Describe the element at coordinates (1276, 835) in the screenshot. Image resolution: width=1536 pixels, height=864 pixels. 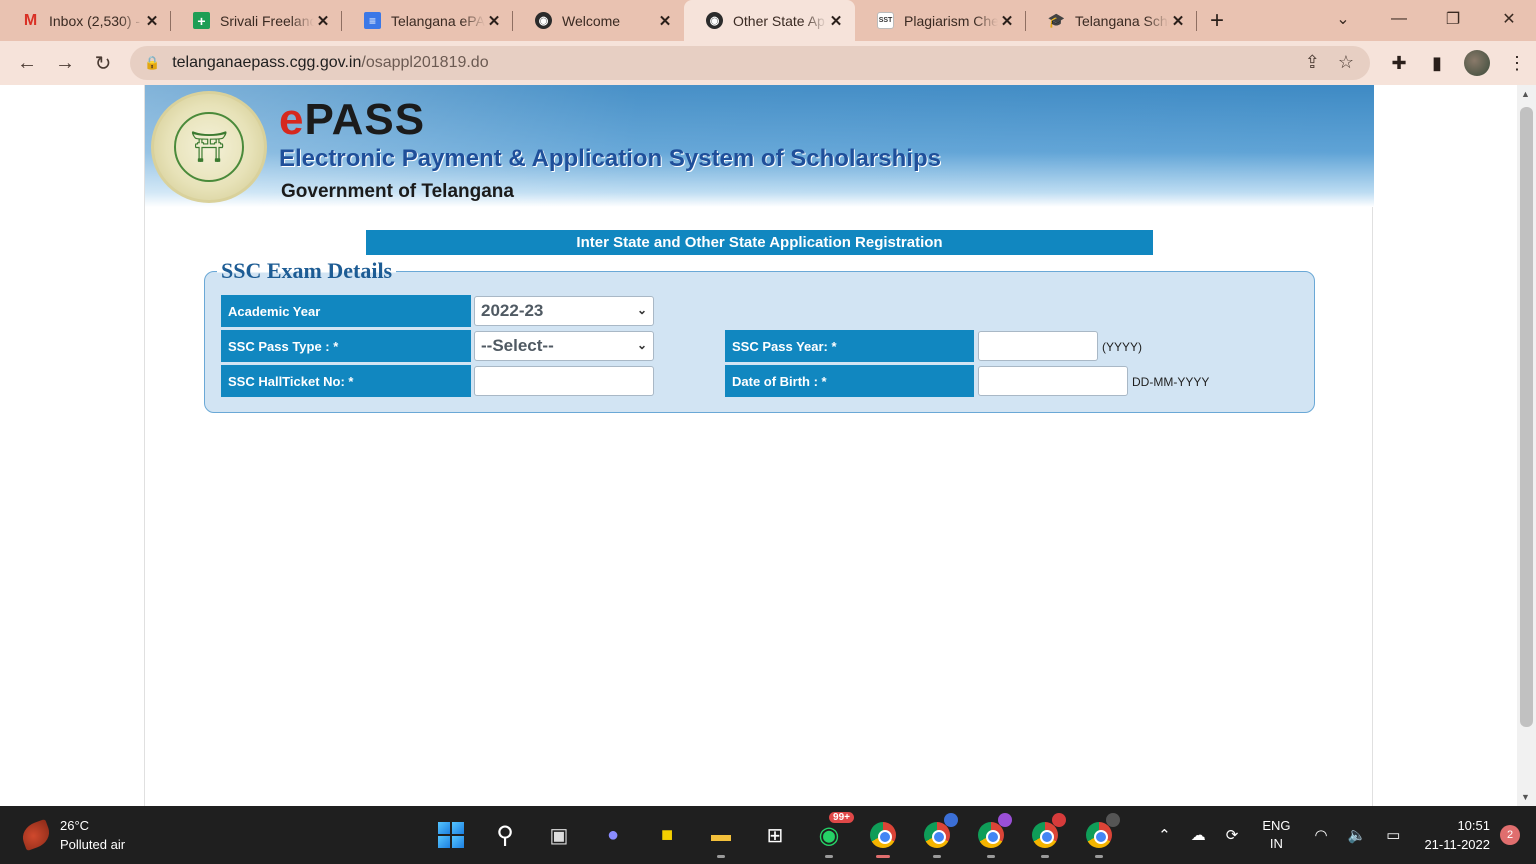
I see `language-indicator: ENG IN` at that location.